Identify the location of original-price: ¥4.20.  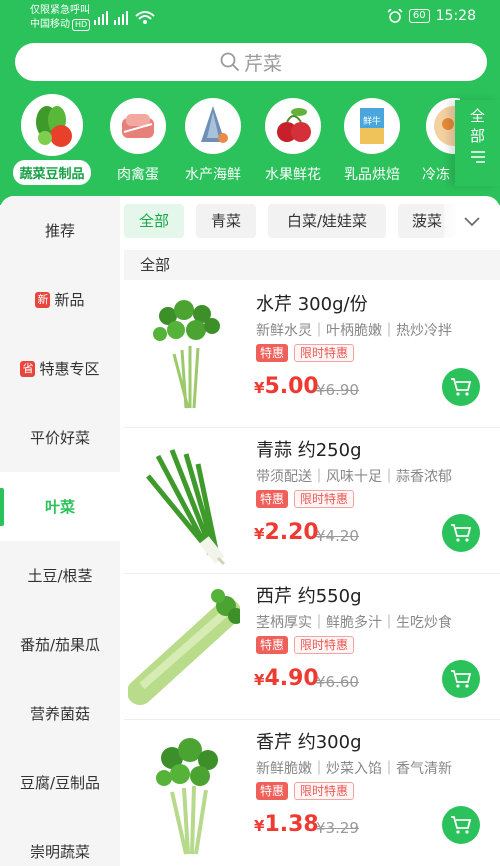
(337, 536).